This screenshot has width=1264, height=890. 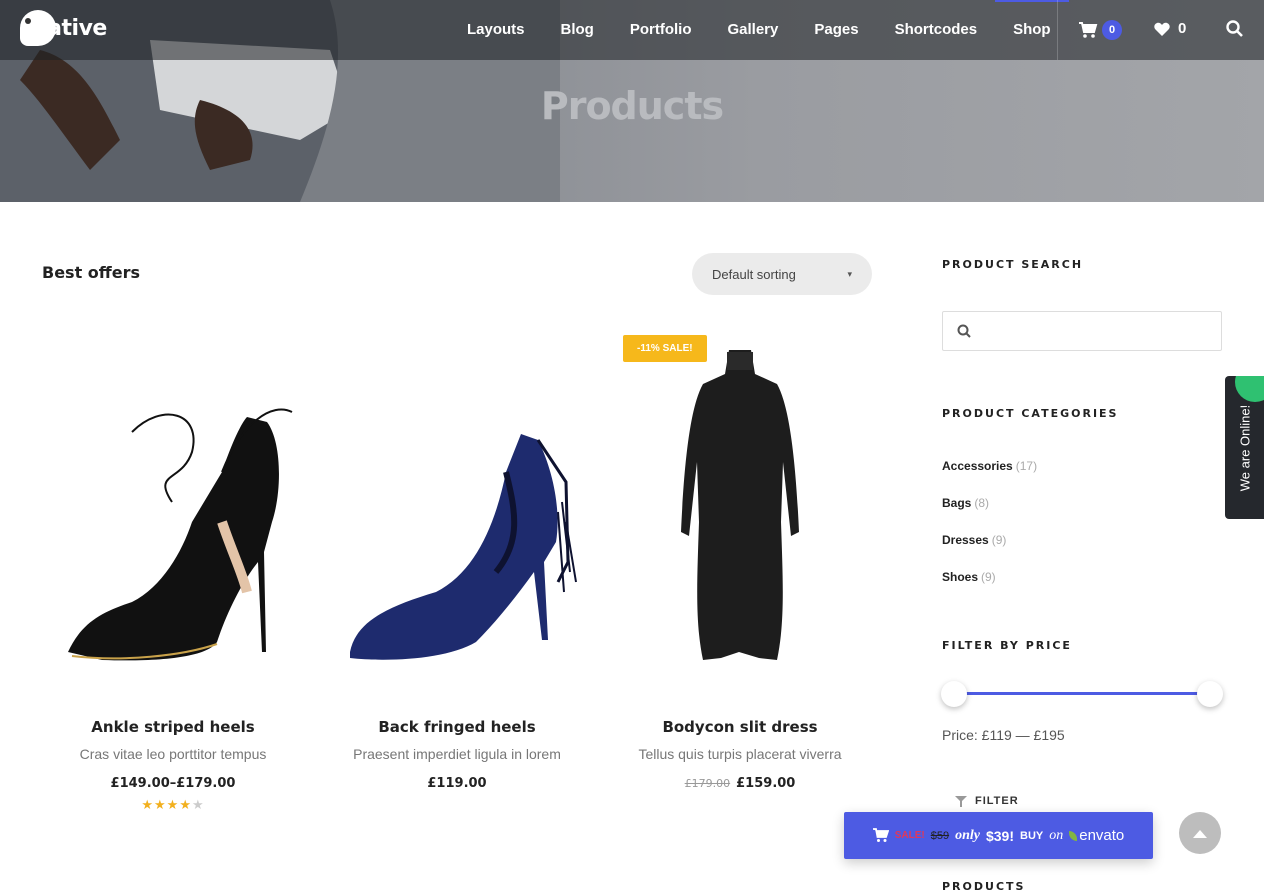 I want to click on banner-old-price: $59, so click(x=940, y=835).